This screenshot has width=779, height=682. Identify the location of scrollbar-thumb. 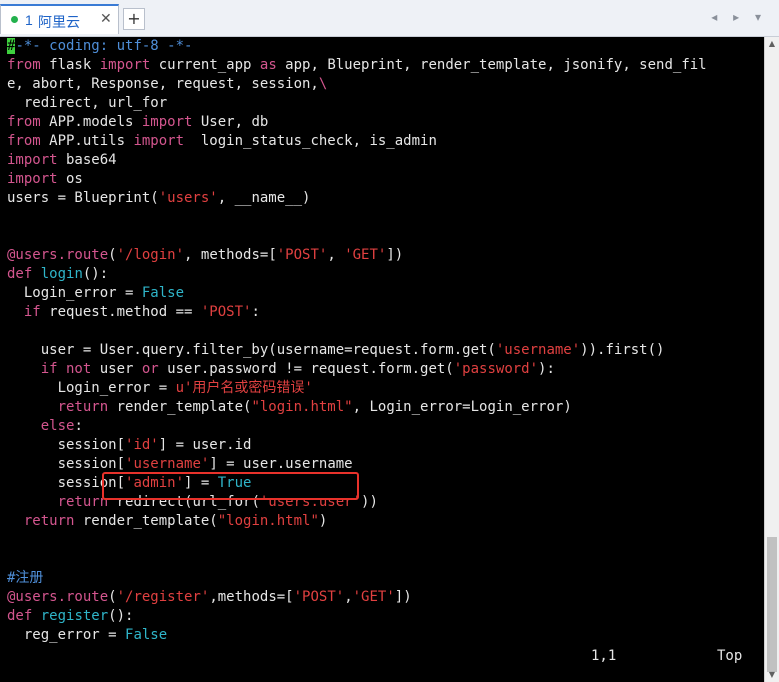
(772, 604).